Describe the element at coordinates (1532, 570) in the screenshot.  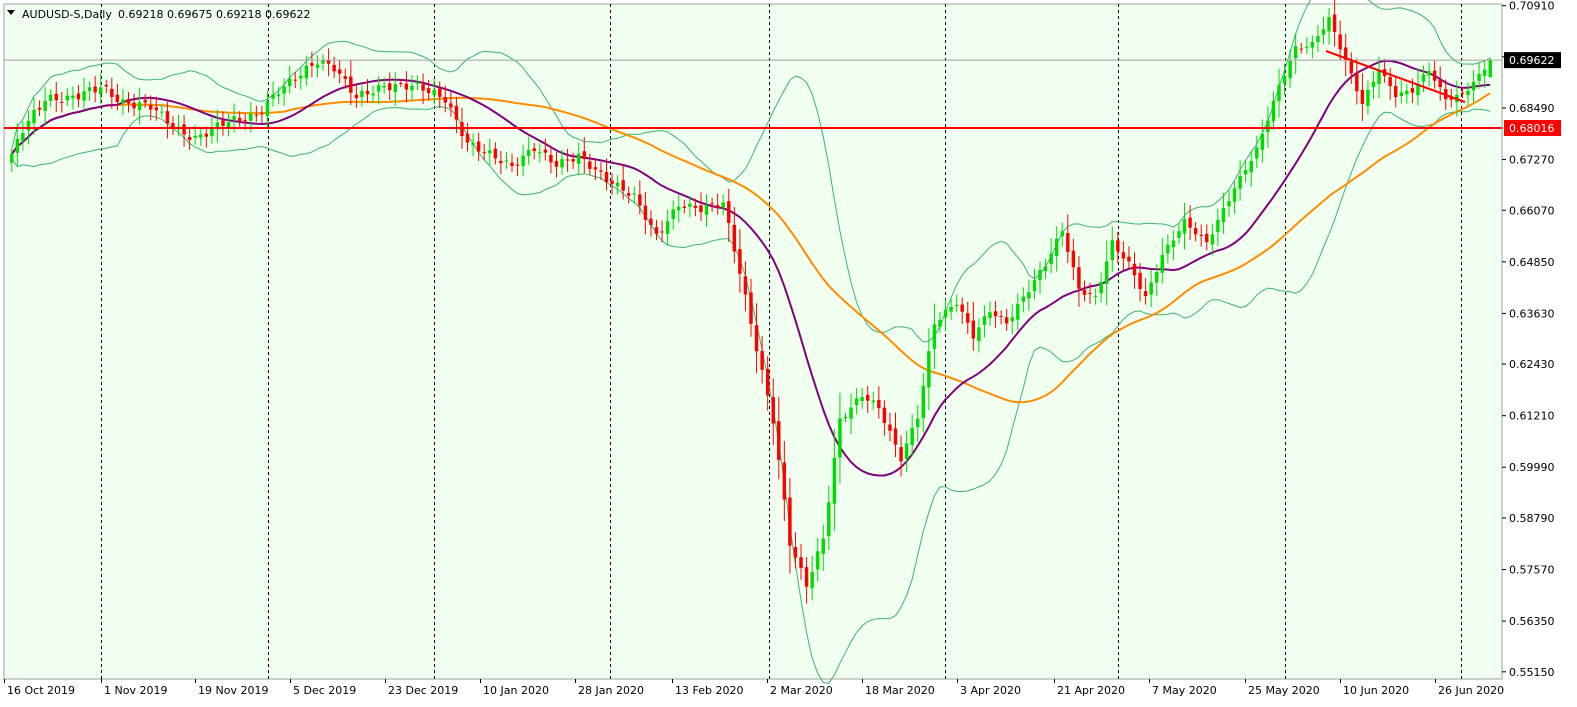
I see `y-tick-label: 0.57570` at that location.